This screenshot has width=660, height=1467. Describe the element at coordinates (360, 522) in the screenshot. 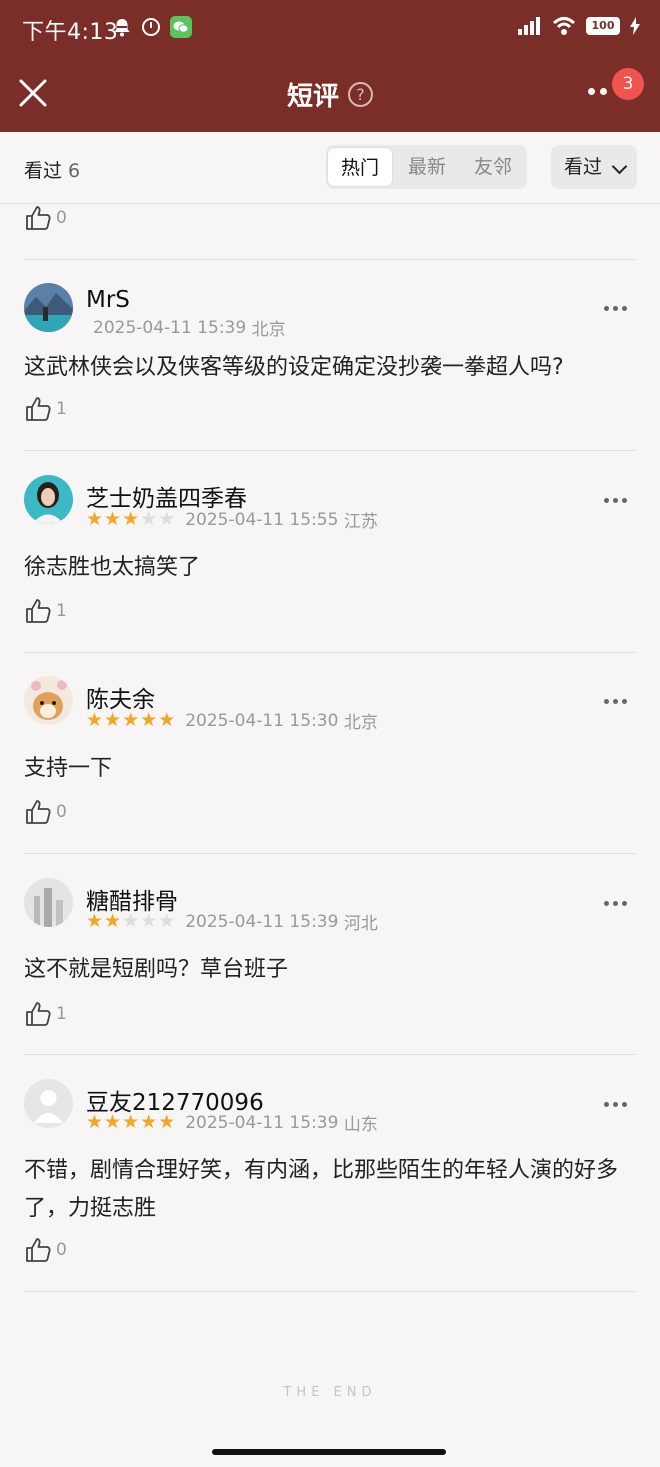

I see `comment-location: 江苏` at that location.